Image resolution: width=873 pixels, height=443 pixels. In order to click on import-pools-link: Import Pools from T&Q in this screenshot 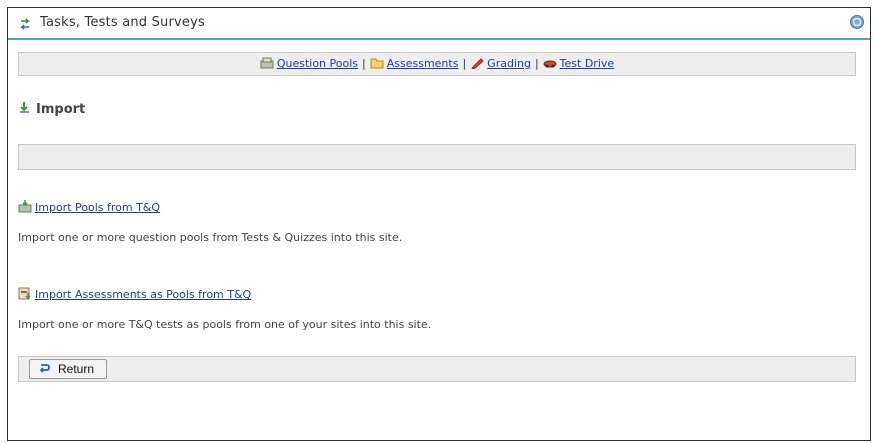, I will do `click(97, 207)`.